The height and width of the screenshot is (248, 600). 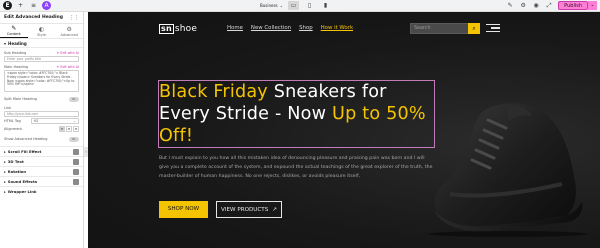 What do you see at coordinates (15, 52) in the screenshot?
I see `sub-heading-label: Sub Heading` at bounding box center [15, 52].